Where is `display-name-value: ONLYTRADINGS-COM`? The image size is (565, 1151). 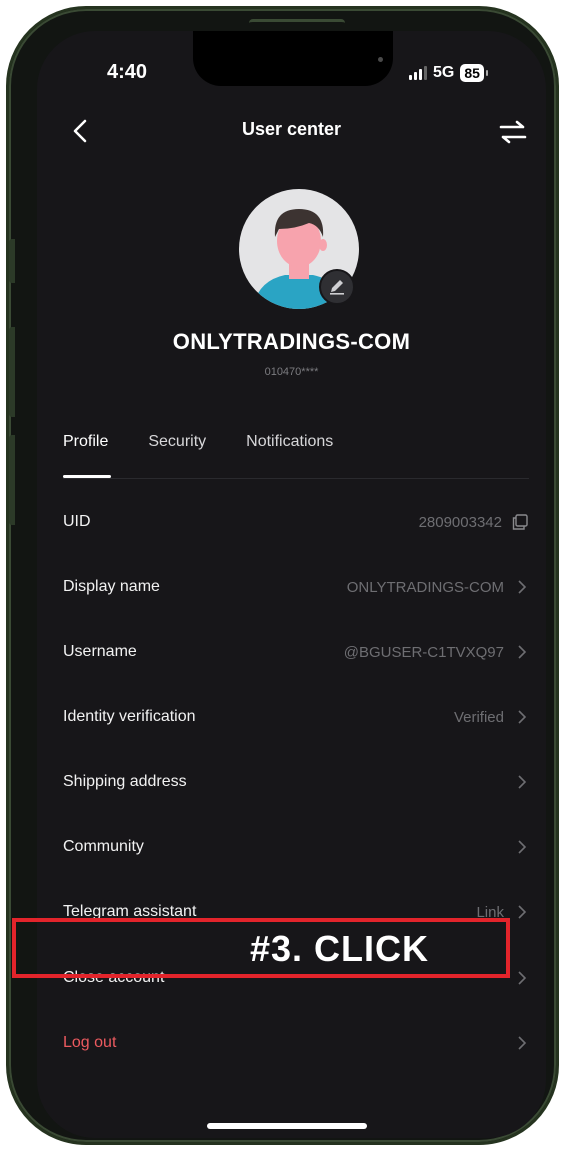 display-name-value: ONLYTRADINGS-COM is located at coordinates (425, 587).